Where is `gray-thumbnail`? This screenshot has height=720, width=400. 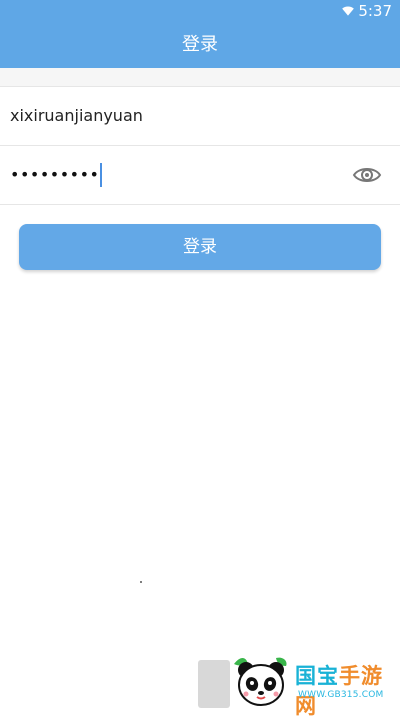
gray-thumbnail is located at coordinates (214, 684).